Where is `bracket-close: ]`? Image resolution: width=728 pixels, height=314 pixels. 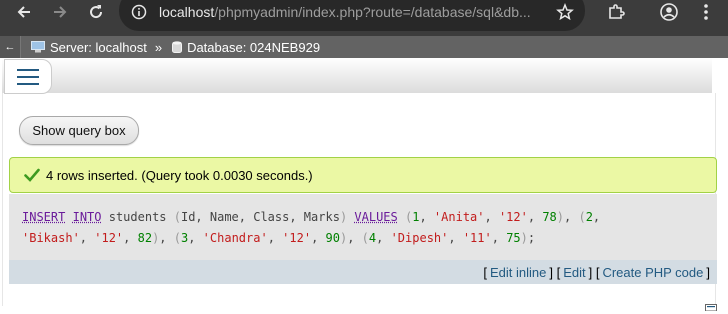 bracket-close: ] is located at coordinates (708, 272).